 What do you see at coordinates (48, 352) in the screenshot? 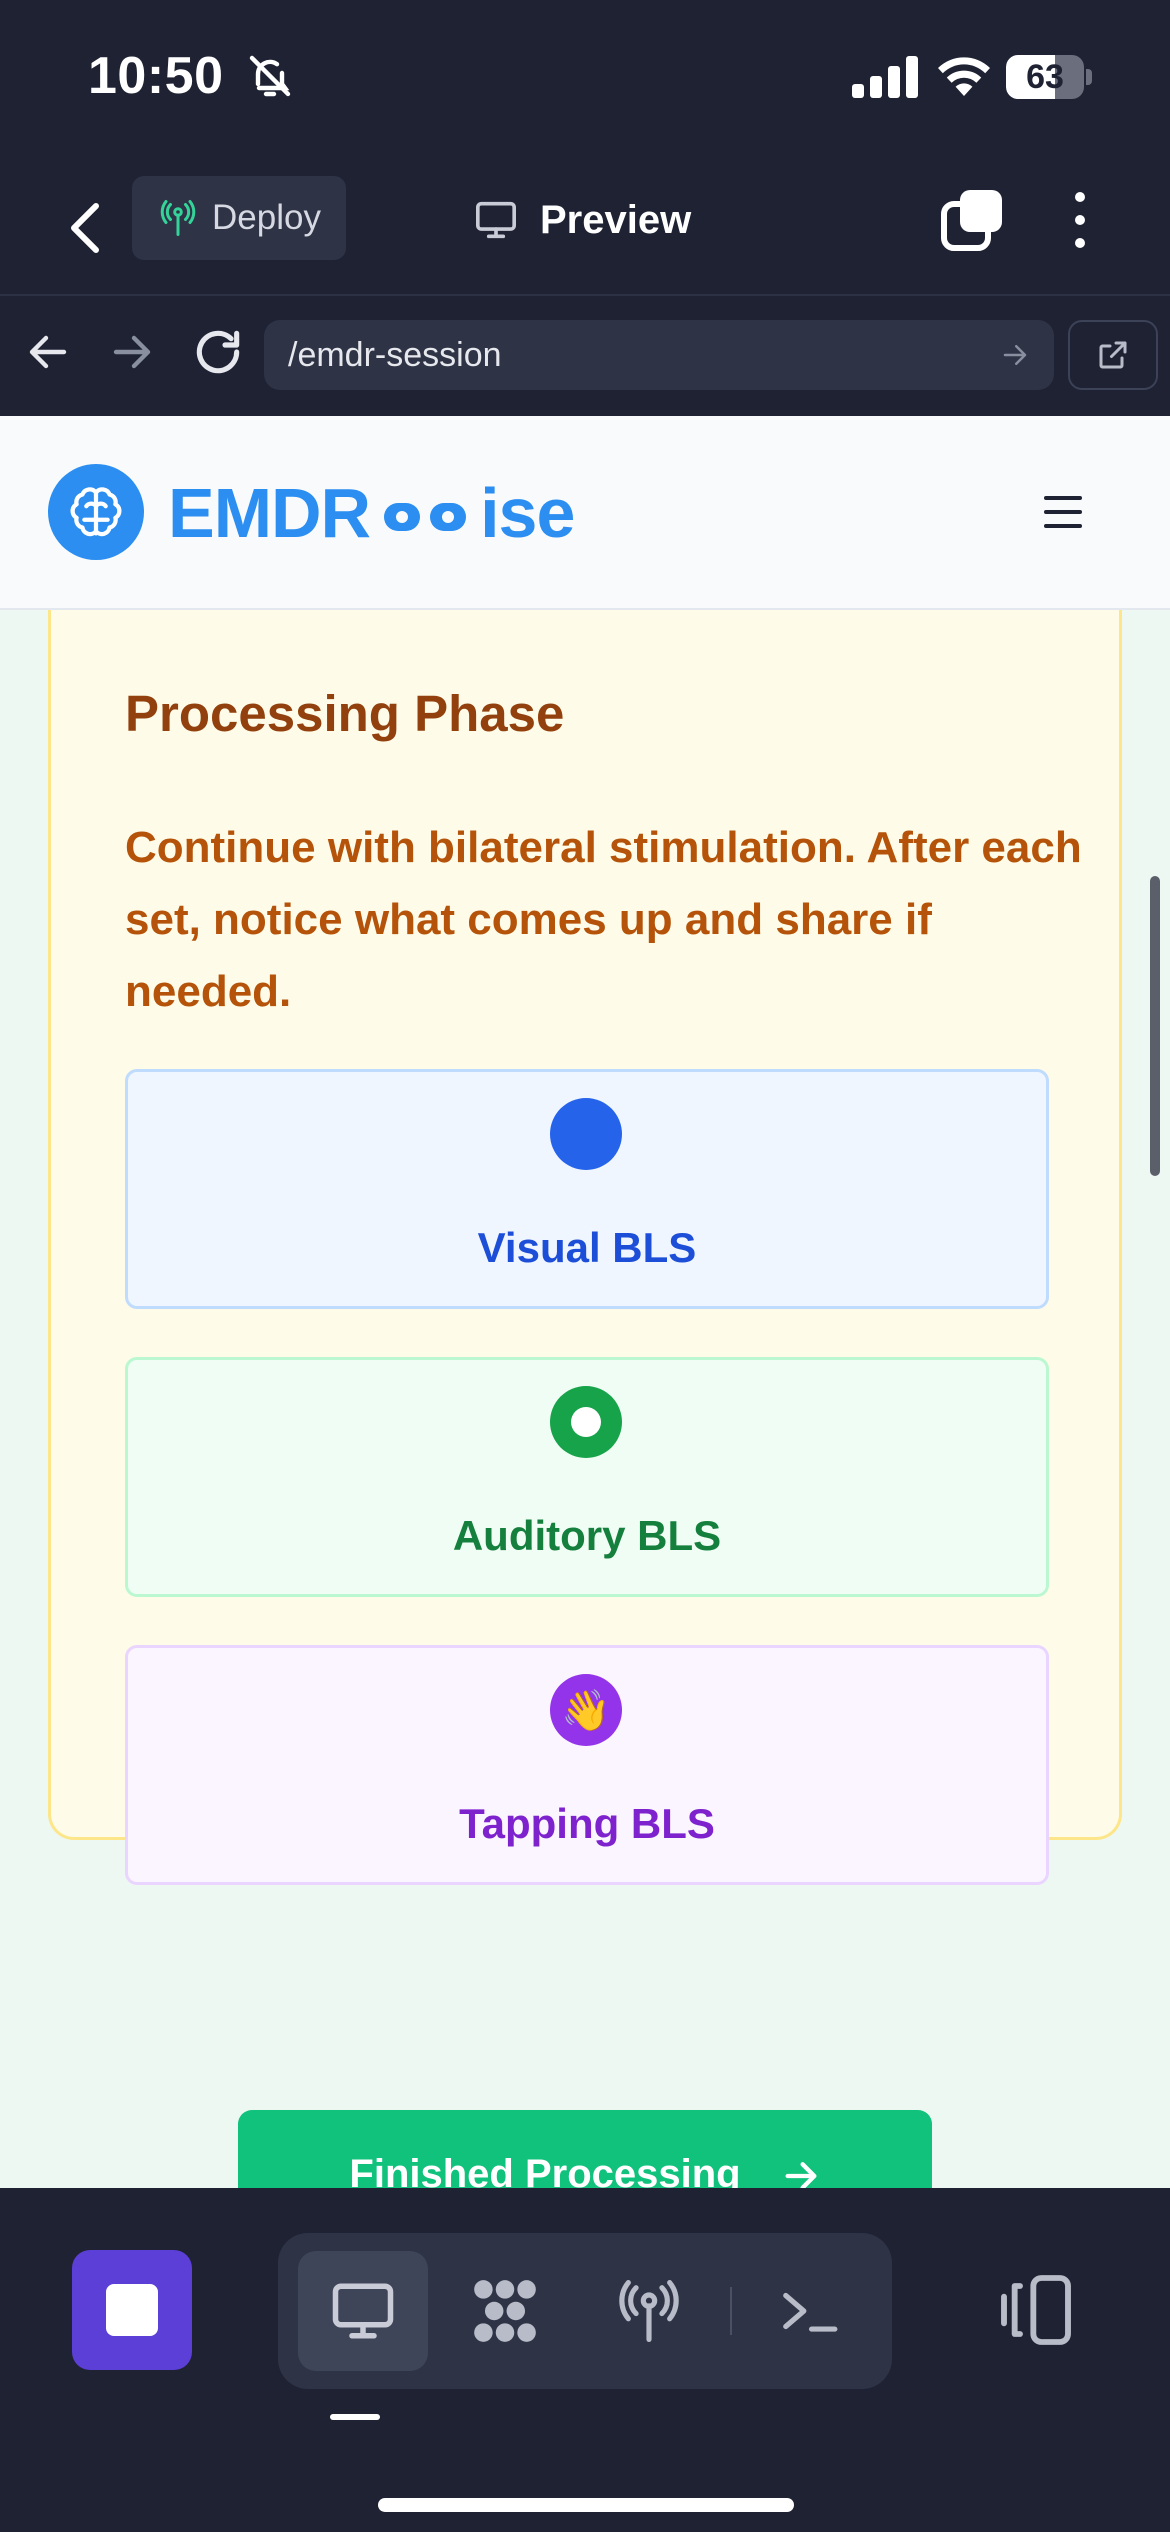
I see `arrow-left-icon` at bounding box center [48, 352].